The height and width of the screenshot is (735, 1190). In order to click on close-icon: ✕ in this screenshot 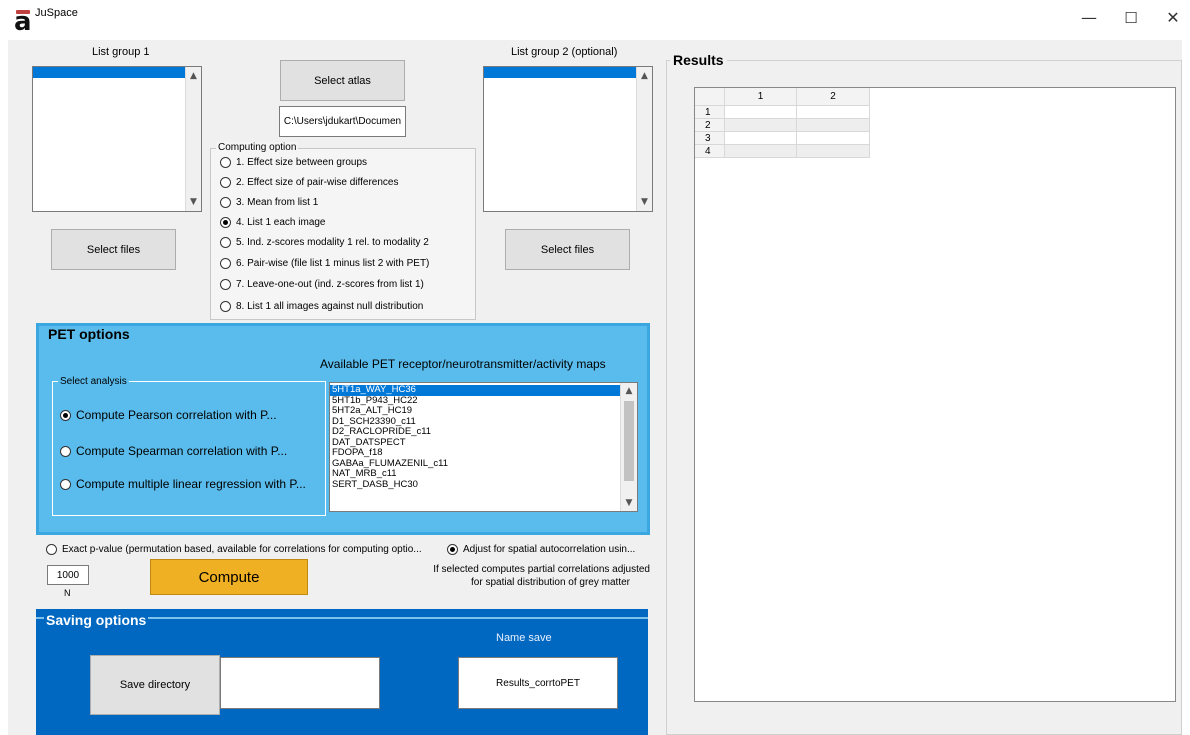, I will do `click(1173, 18)`.